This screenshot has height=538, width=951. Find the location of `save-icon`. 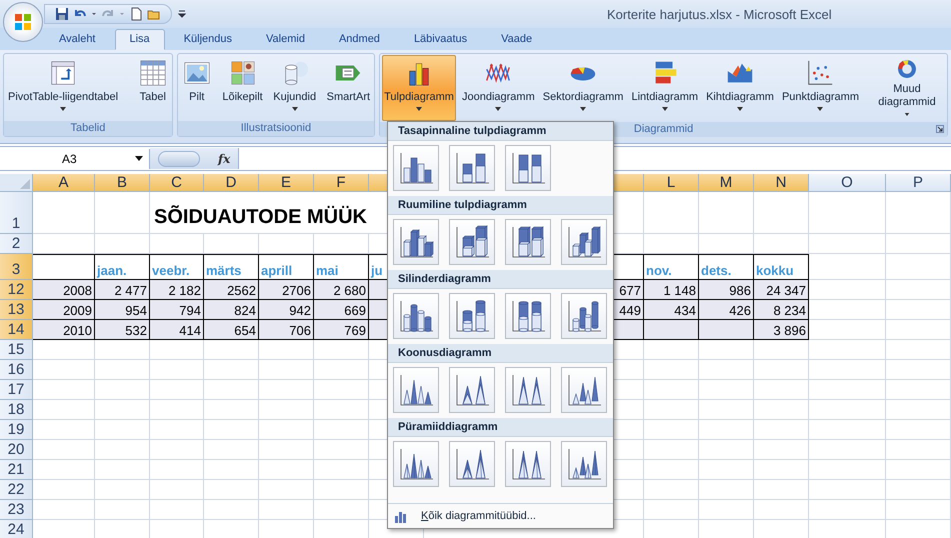

save-icon is located at coordinates (62, 14).